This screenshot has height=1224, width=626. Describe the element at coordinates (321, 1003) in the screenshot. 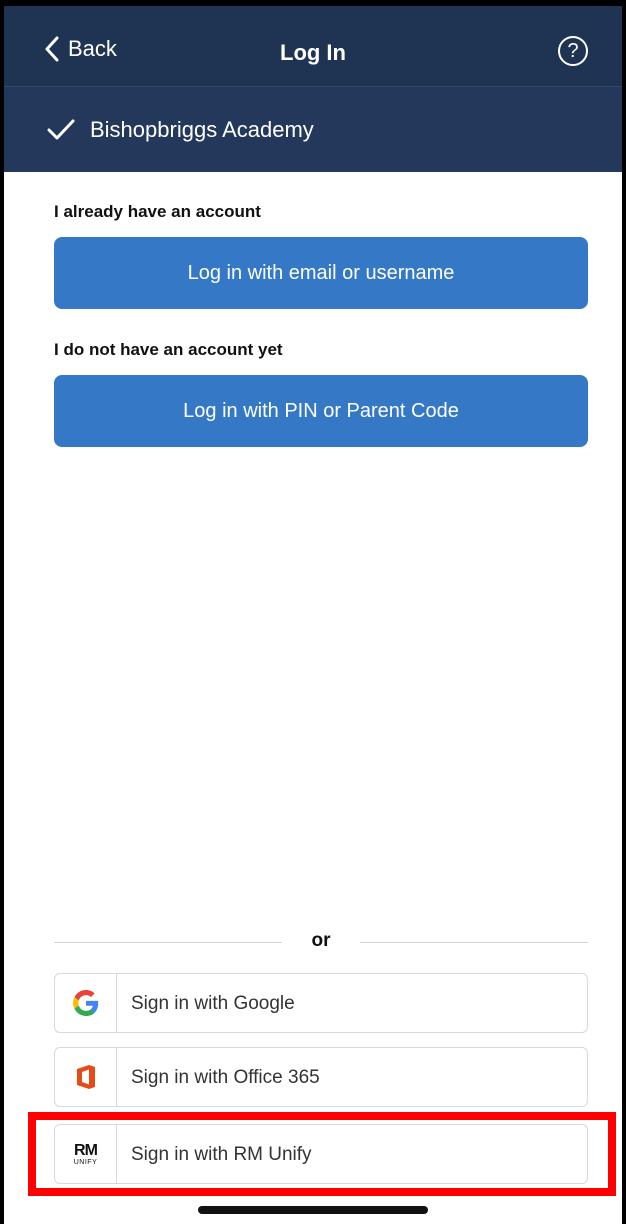

I see `sign-in-google-button: Sign in with Google` at that location.